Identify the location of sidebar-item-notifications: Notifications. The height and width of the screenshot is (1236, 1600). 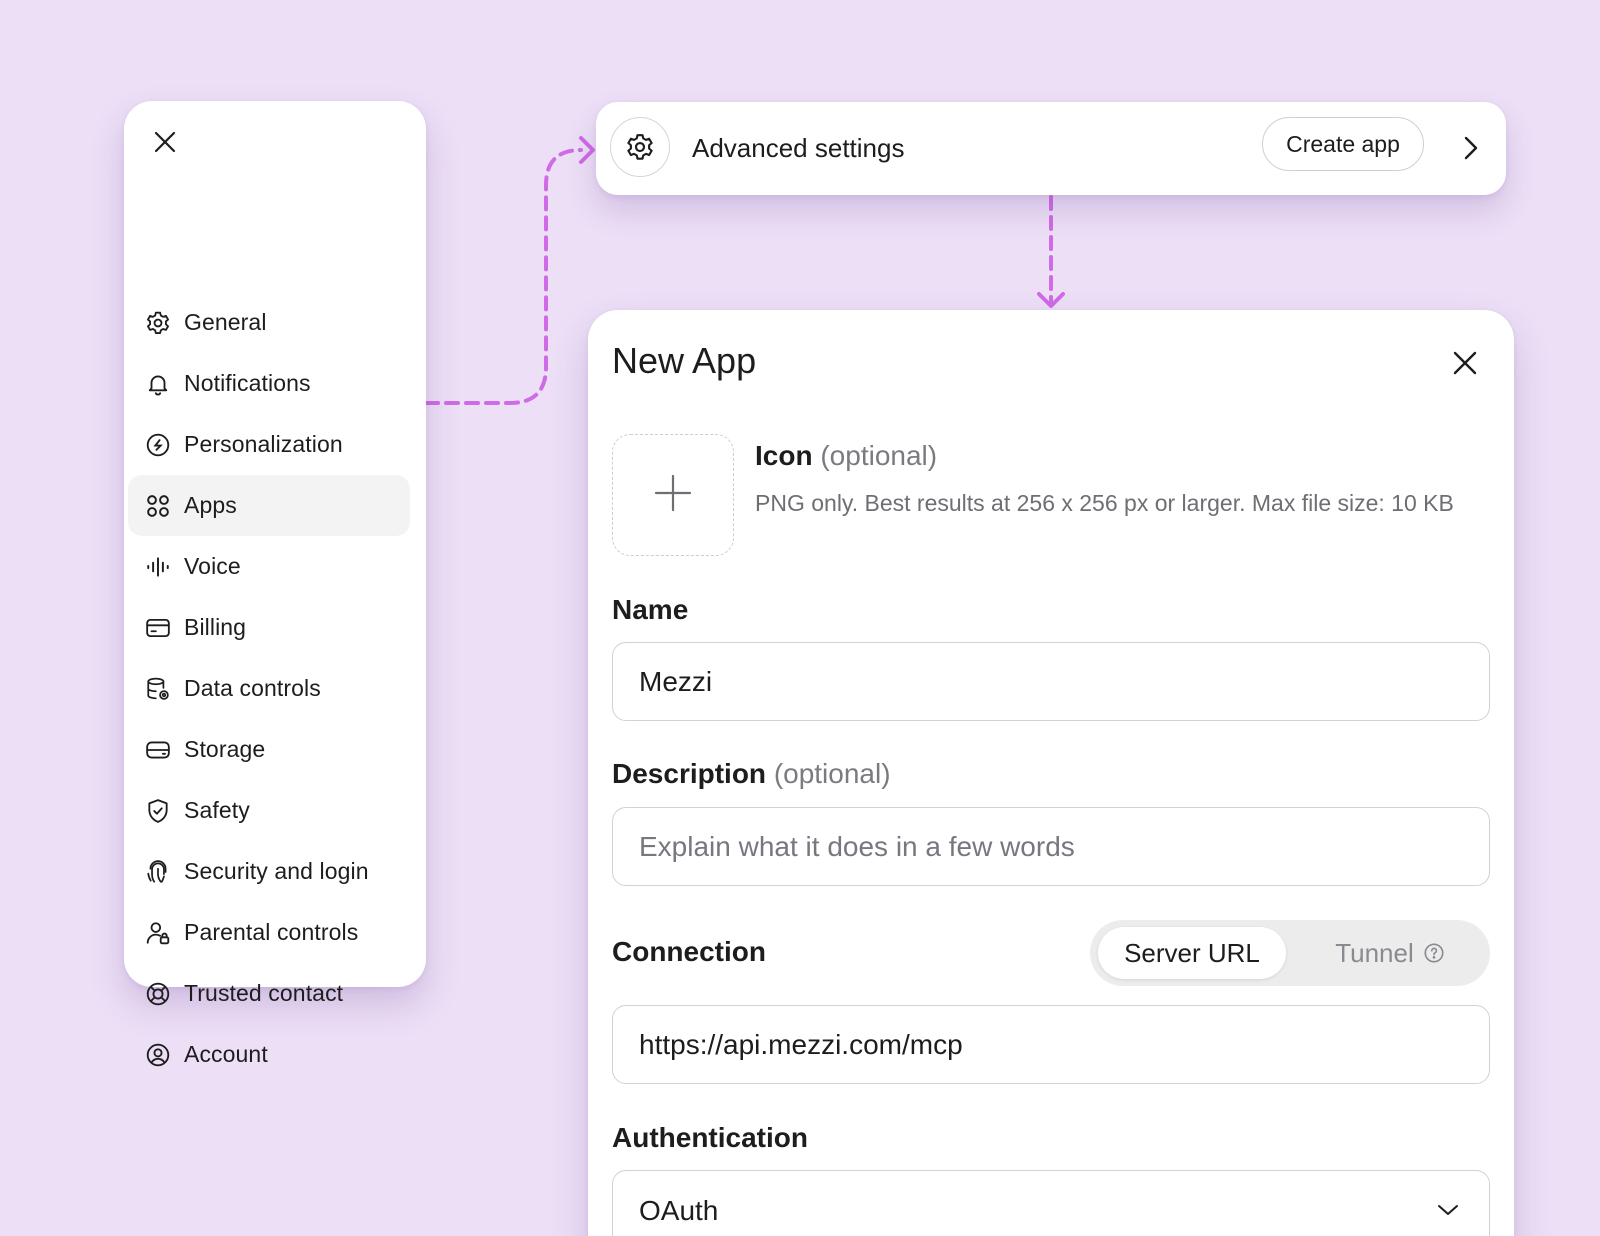
(269, 383).